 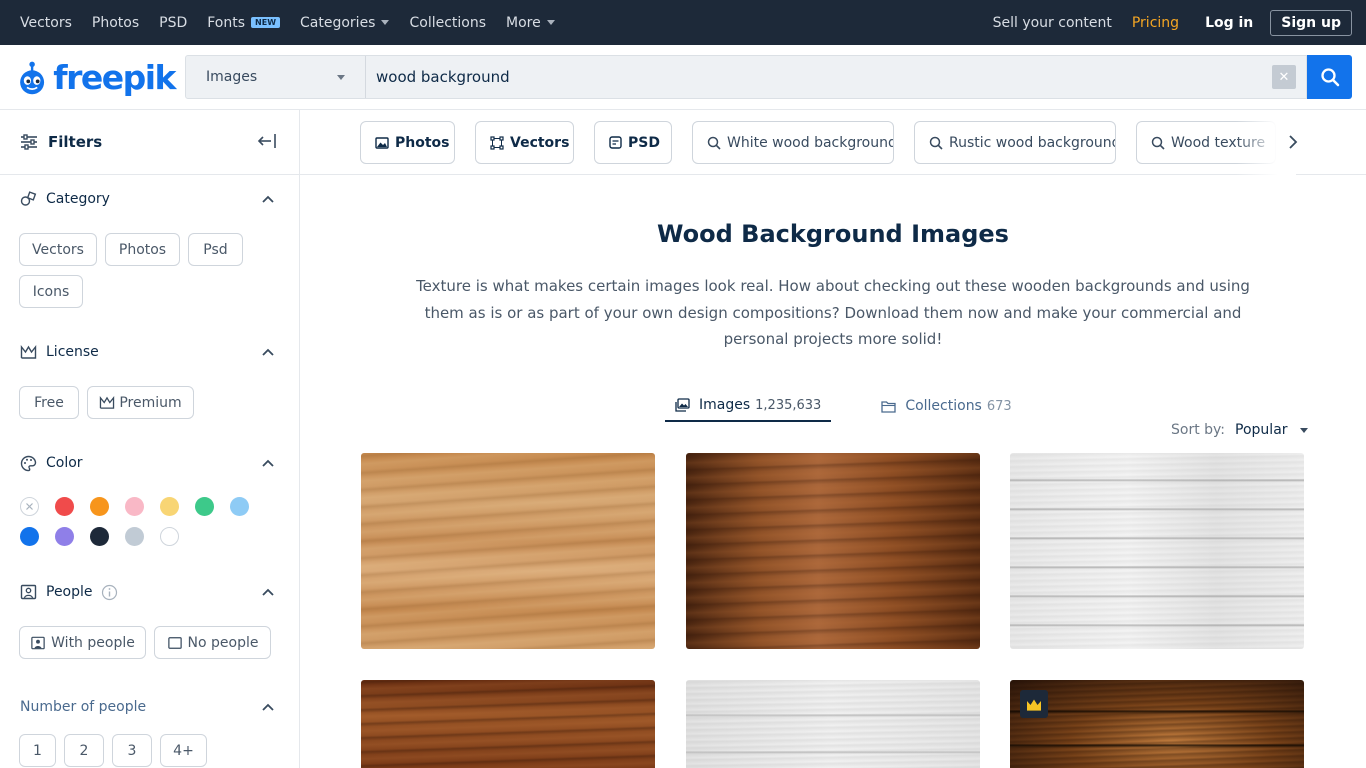 I want to click on filter-people-2: 2, so click(x=84, y=750).